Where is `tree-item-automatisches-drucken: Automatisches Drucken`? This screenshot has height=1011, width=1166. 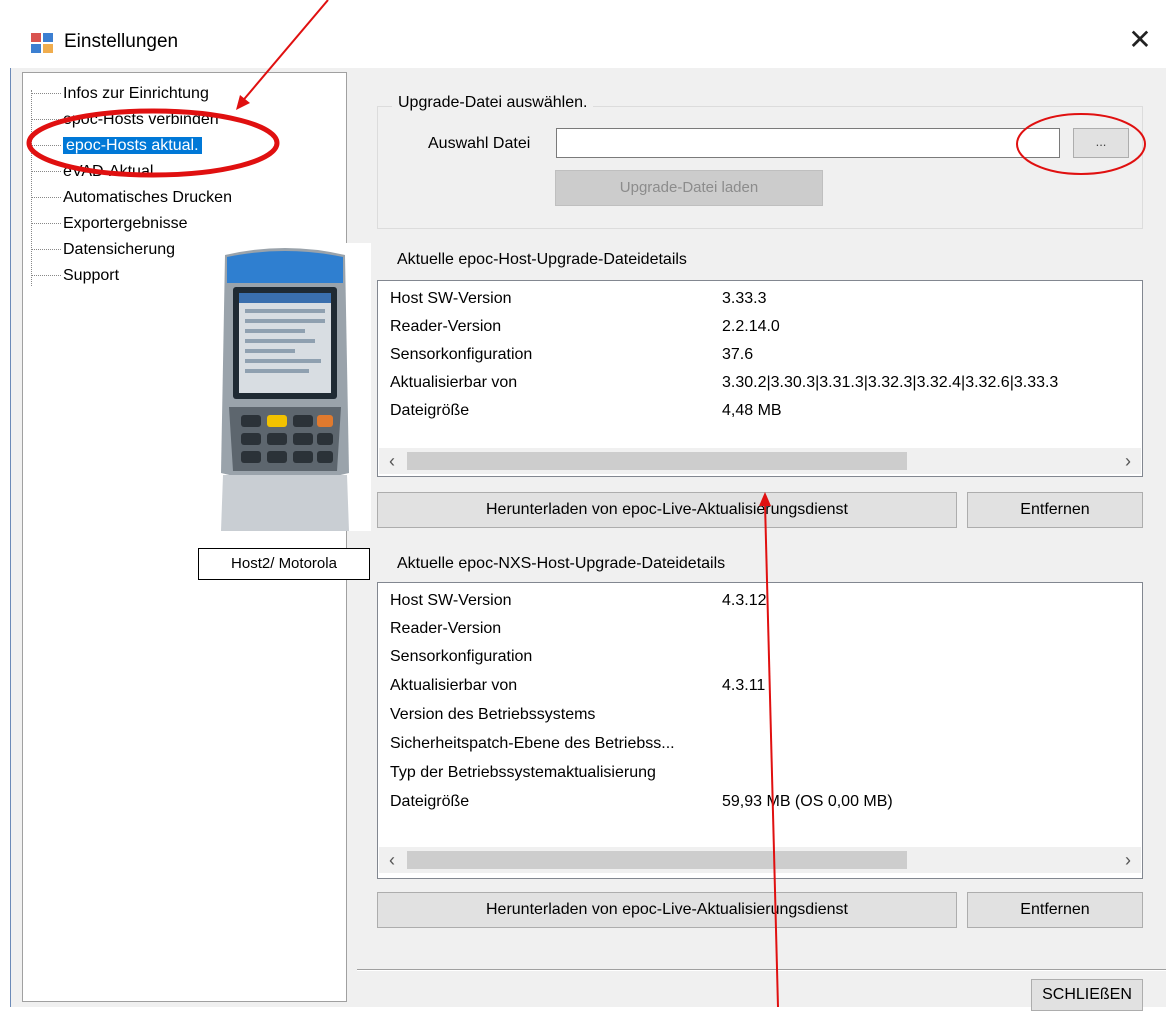
tree-item-automatisches-drucken: Automatisches Drucken is located at coordinates (131, 198).